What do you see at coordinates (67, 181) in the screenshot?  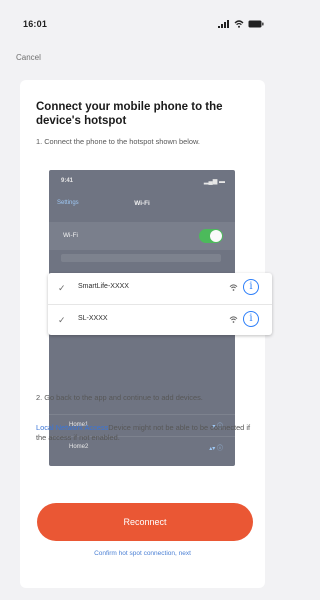 I see `illustration-time: 9:41` at bounding box center [67, 181].